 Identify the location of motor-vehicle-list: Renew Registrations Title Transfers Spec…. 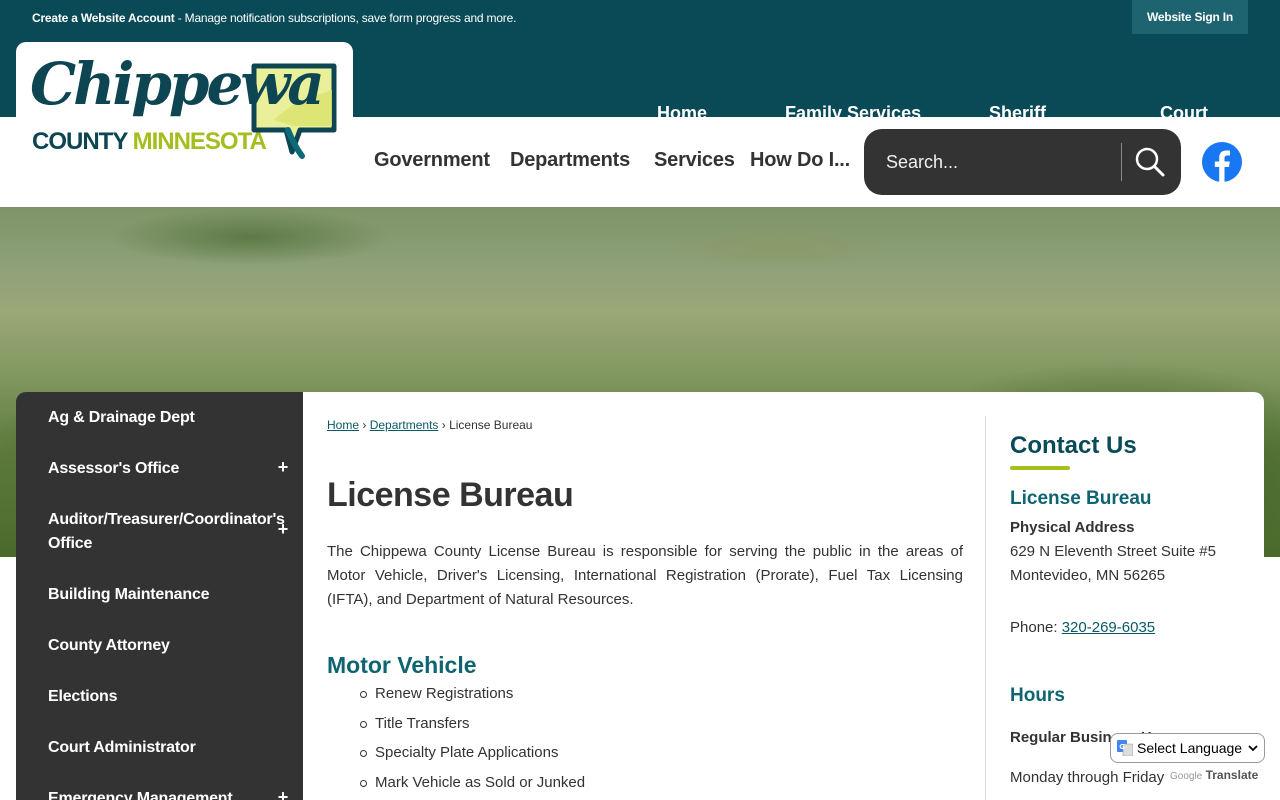
(472, 741).